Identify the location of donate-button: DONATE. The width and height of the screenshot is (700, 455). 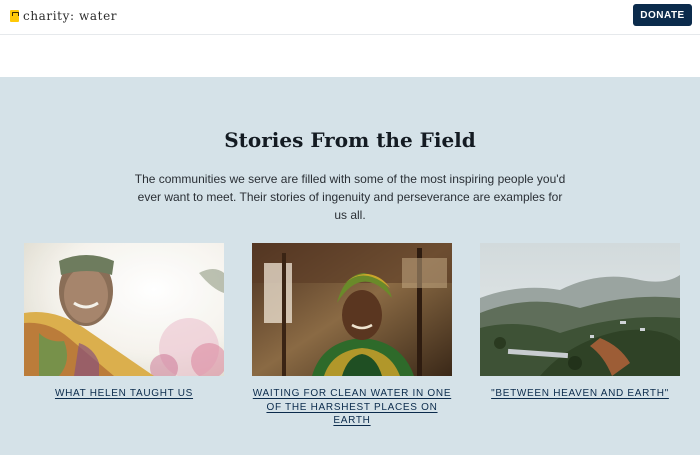
(662, 15).